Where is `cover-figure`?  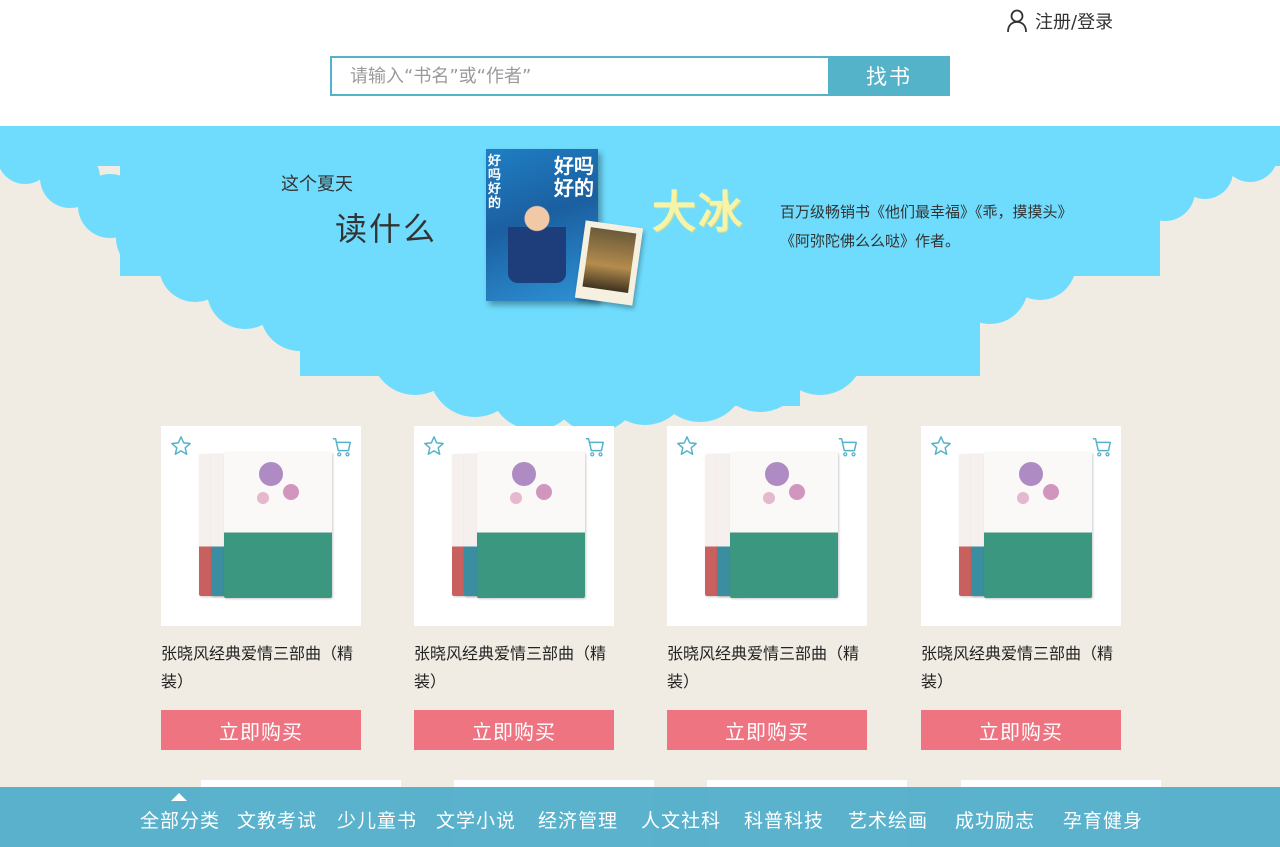
cover-figure is located at coordinates (537, 240).